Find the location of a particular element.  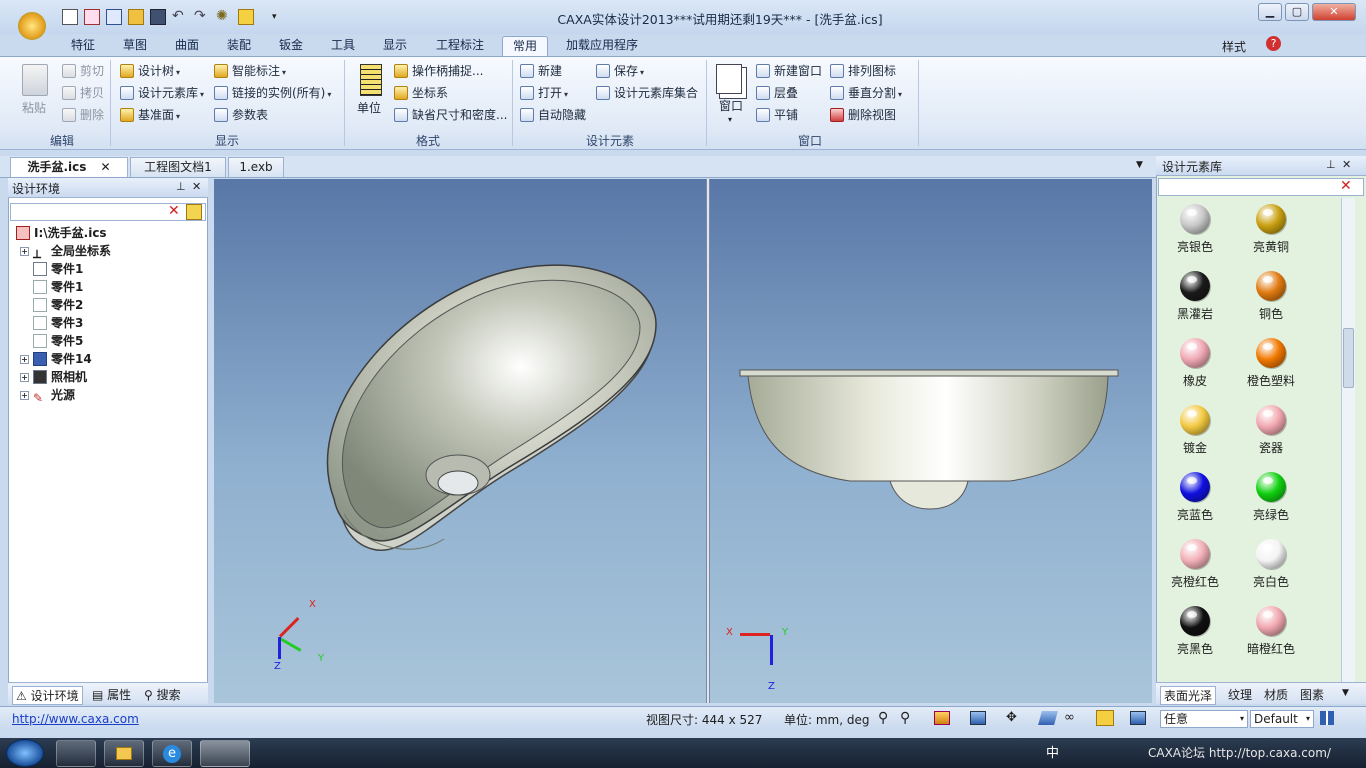

selection-filter-select: 任意 ▾ is located at coordinates (1204, 719).